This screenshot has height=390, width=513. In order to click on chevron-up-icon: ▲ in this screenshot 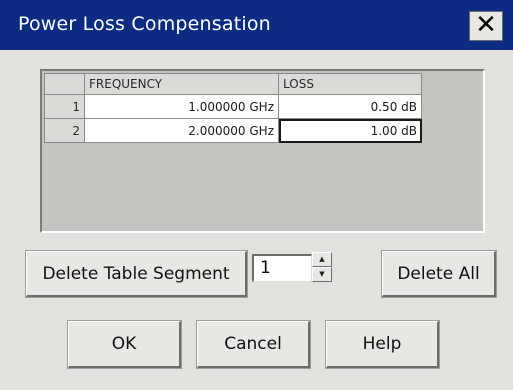, I will do `click(322, 259)`.